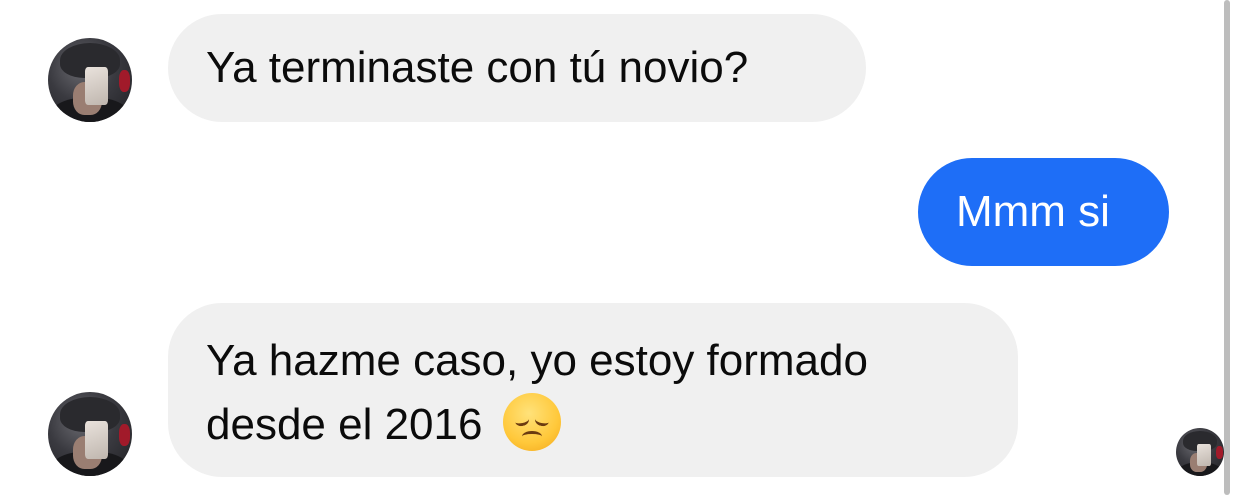  I want to click on read-receipt-avatar, so click(1200, 452).